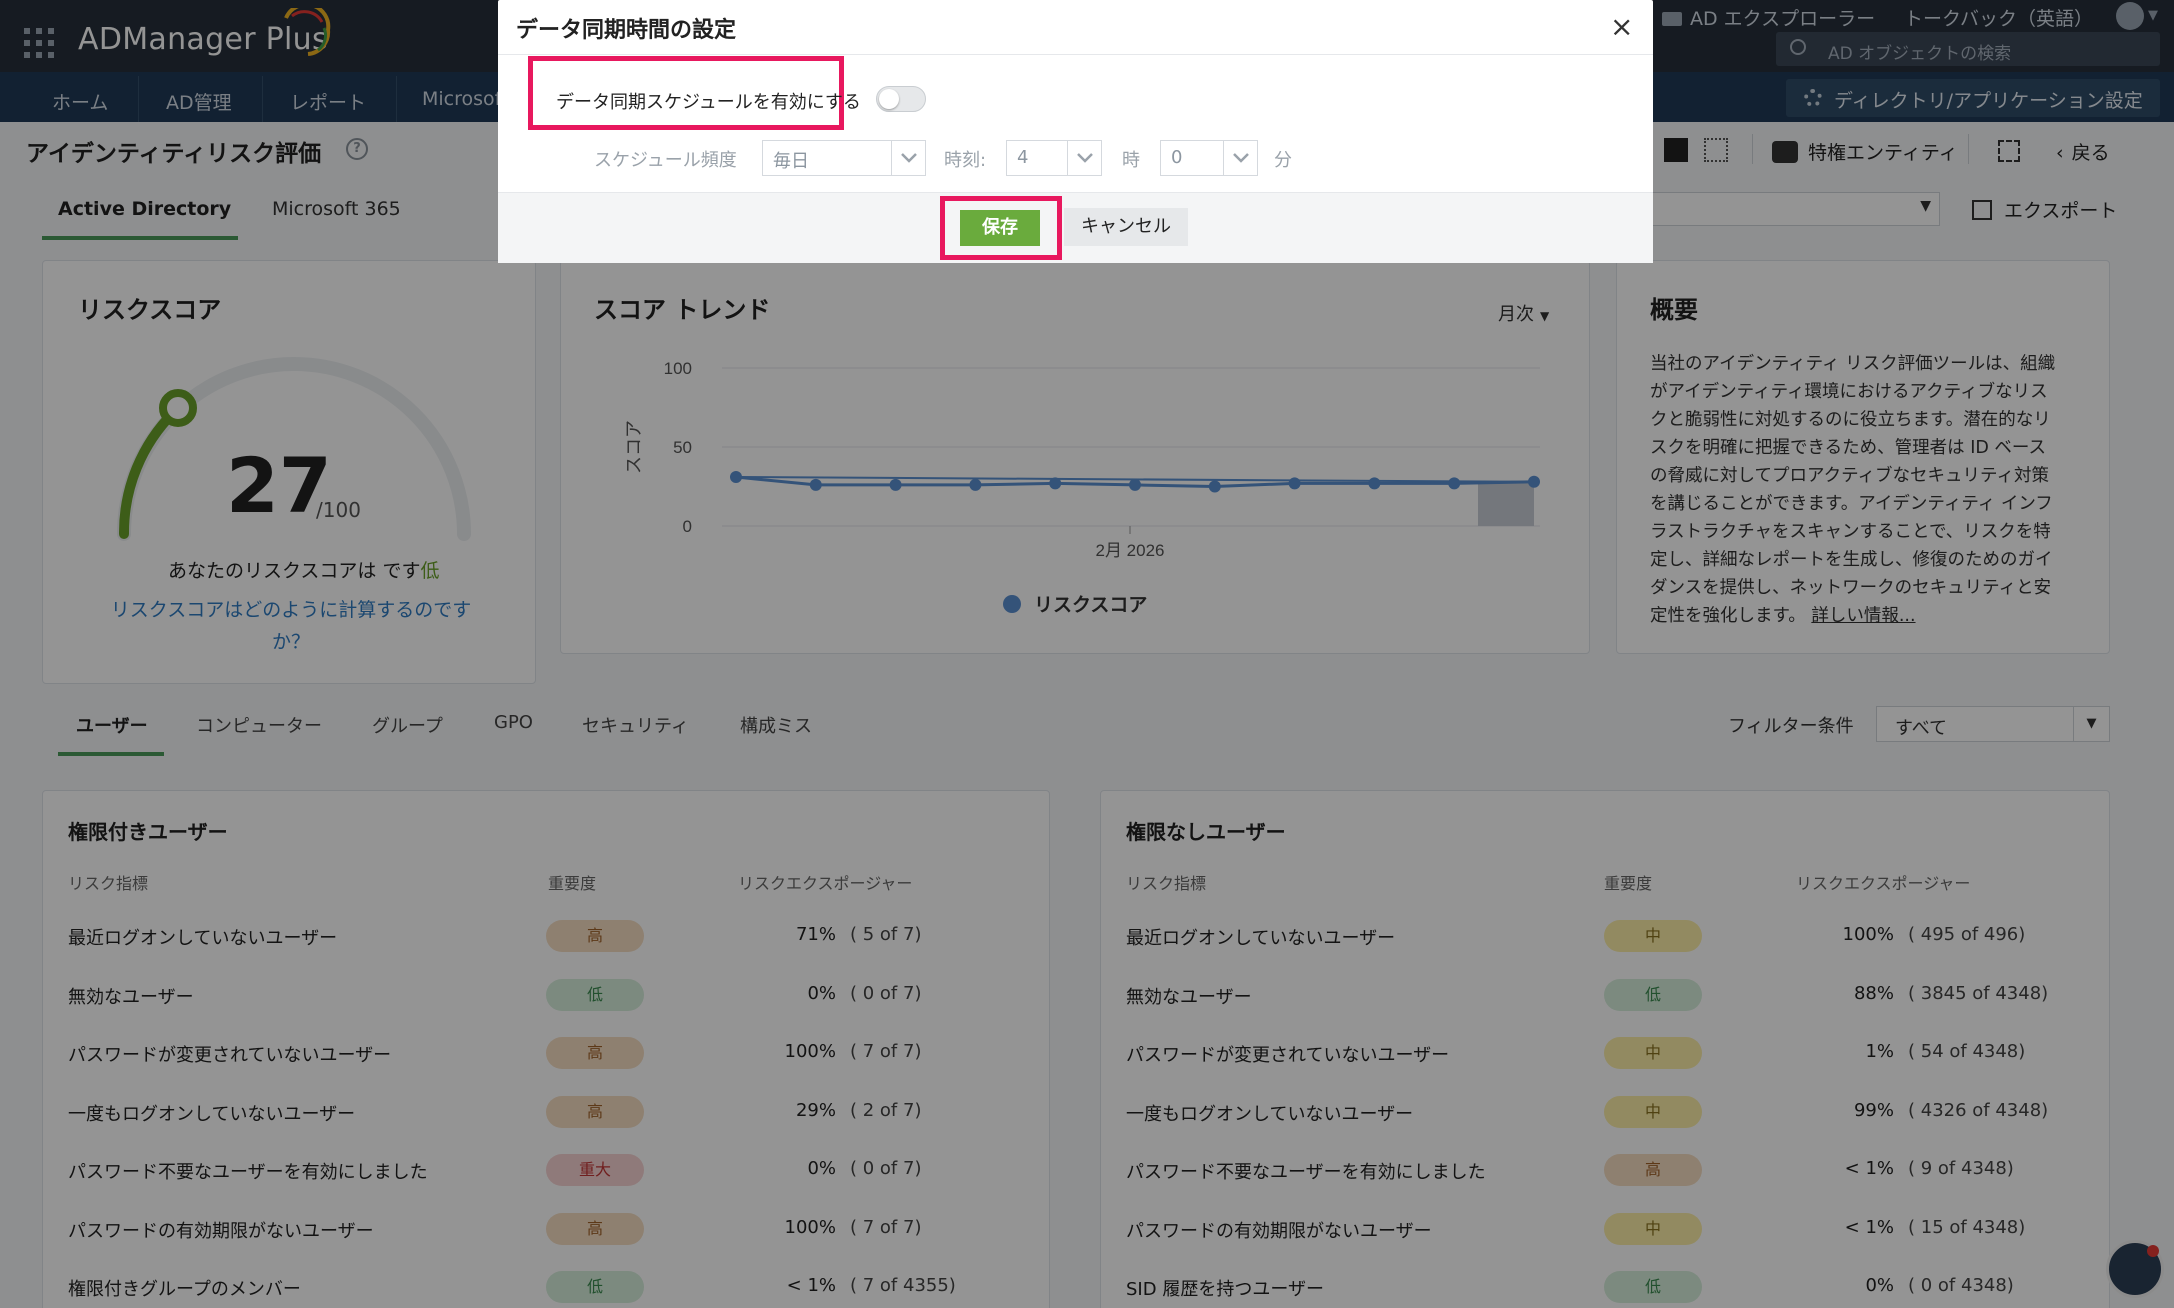 This screenshot has width=2174, height=1308. Describe the element at coordinates (901, 99) in the screenshot. I see `enable-schedule-toggle` at that location.